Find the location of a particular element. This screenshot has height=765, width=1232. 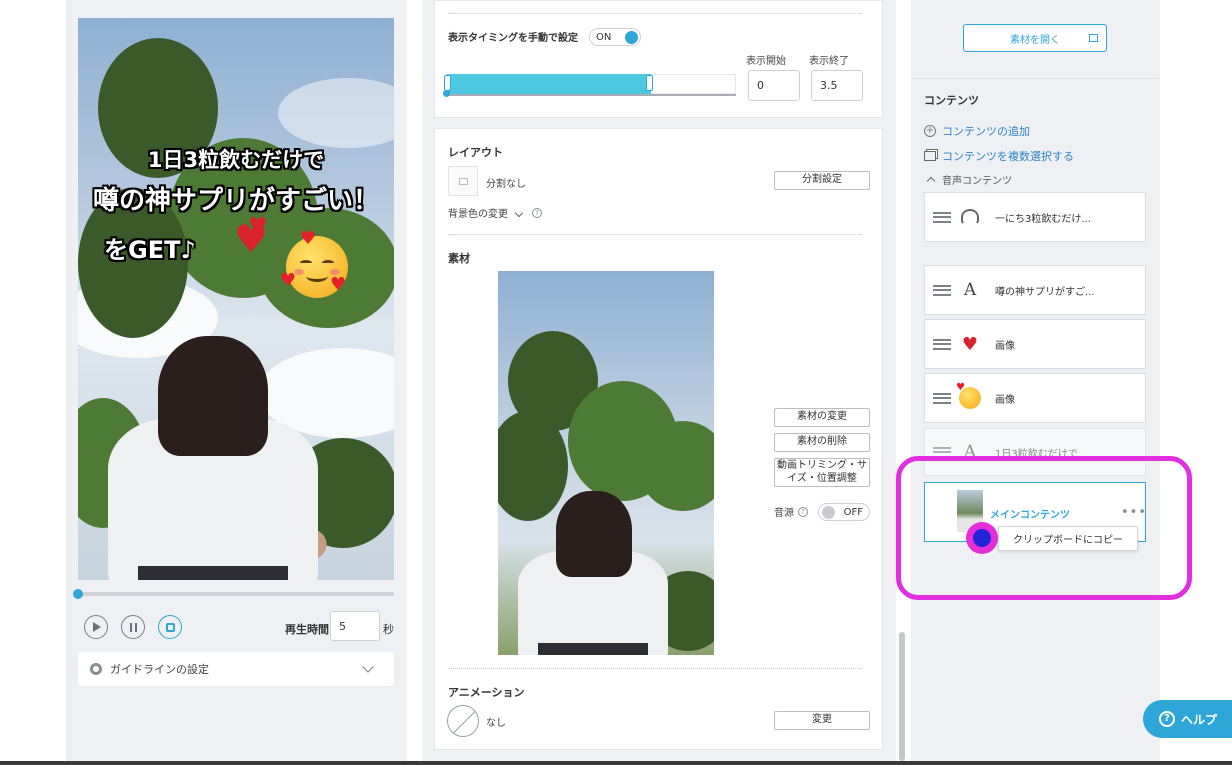

add-content-link: + コンテンツの追加 is located at coordinates (977, 131).